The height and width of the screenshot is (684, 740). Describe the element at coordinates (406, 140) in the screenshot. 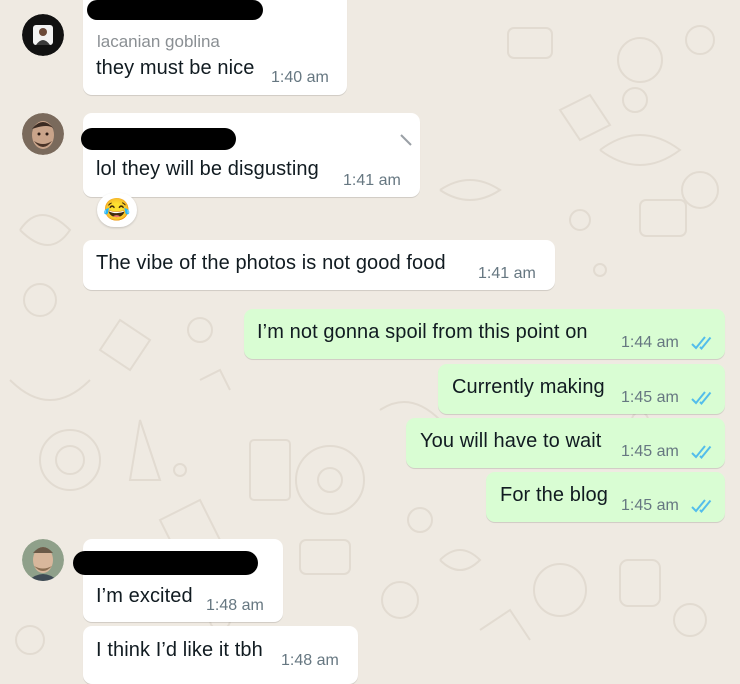

I see `edited-icon` at that location.